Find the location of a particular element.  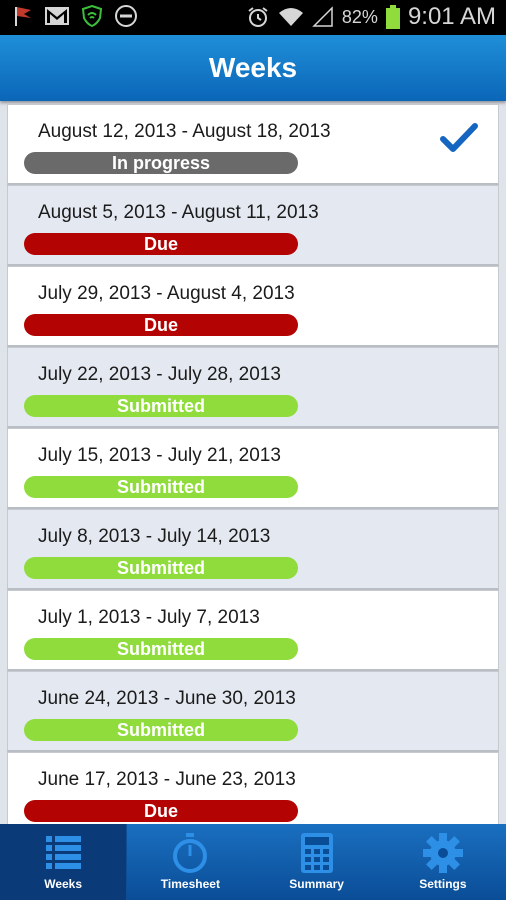

week-date-range: August 5, 2013 - August 11, 2013 is located at coordinates (178, 212).